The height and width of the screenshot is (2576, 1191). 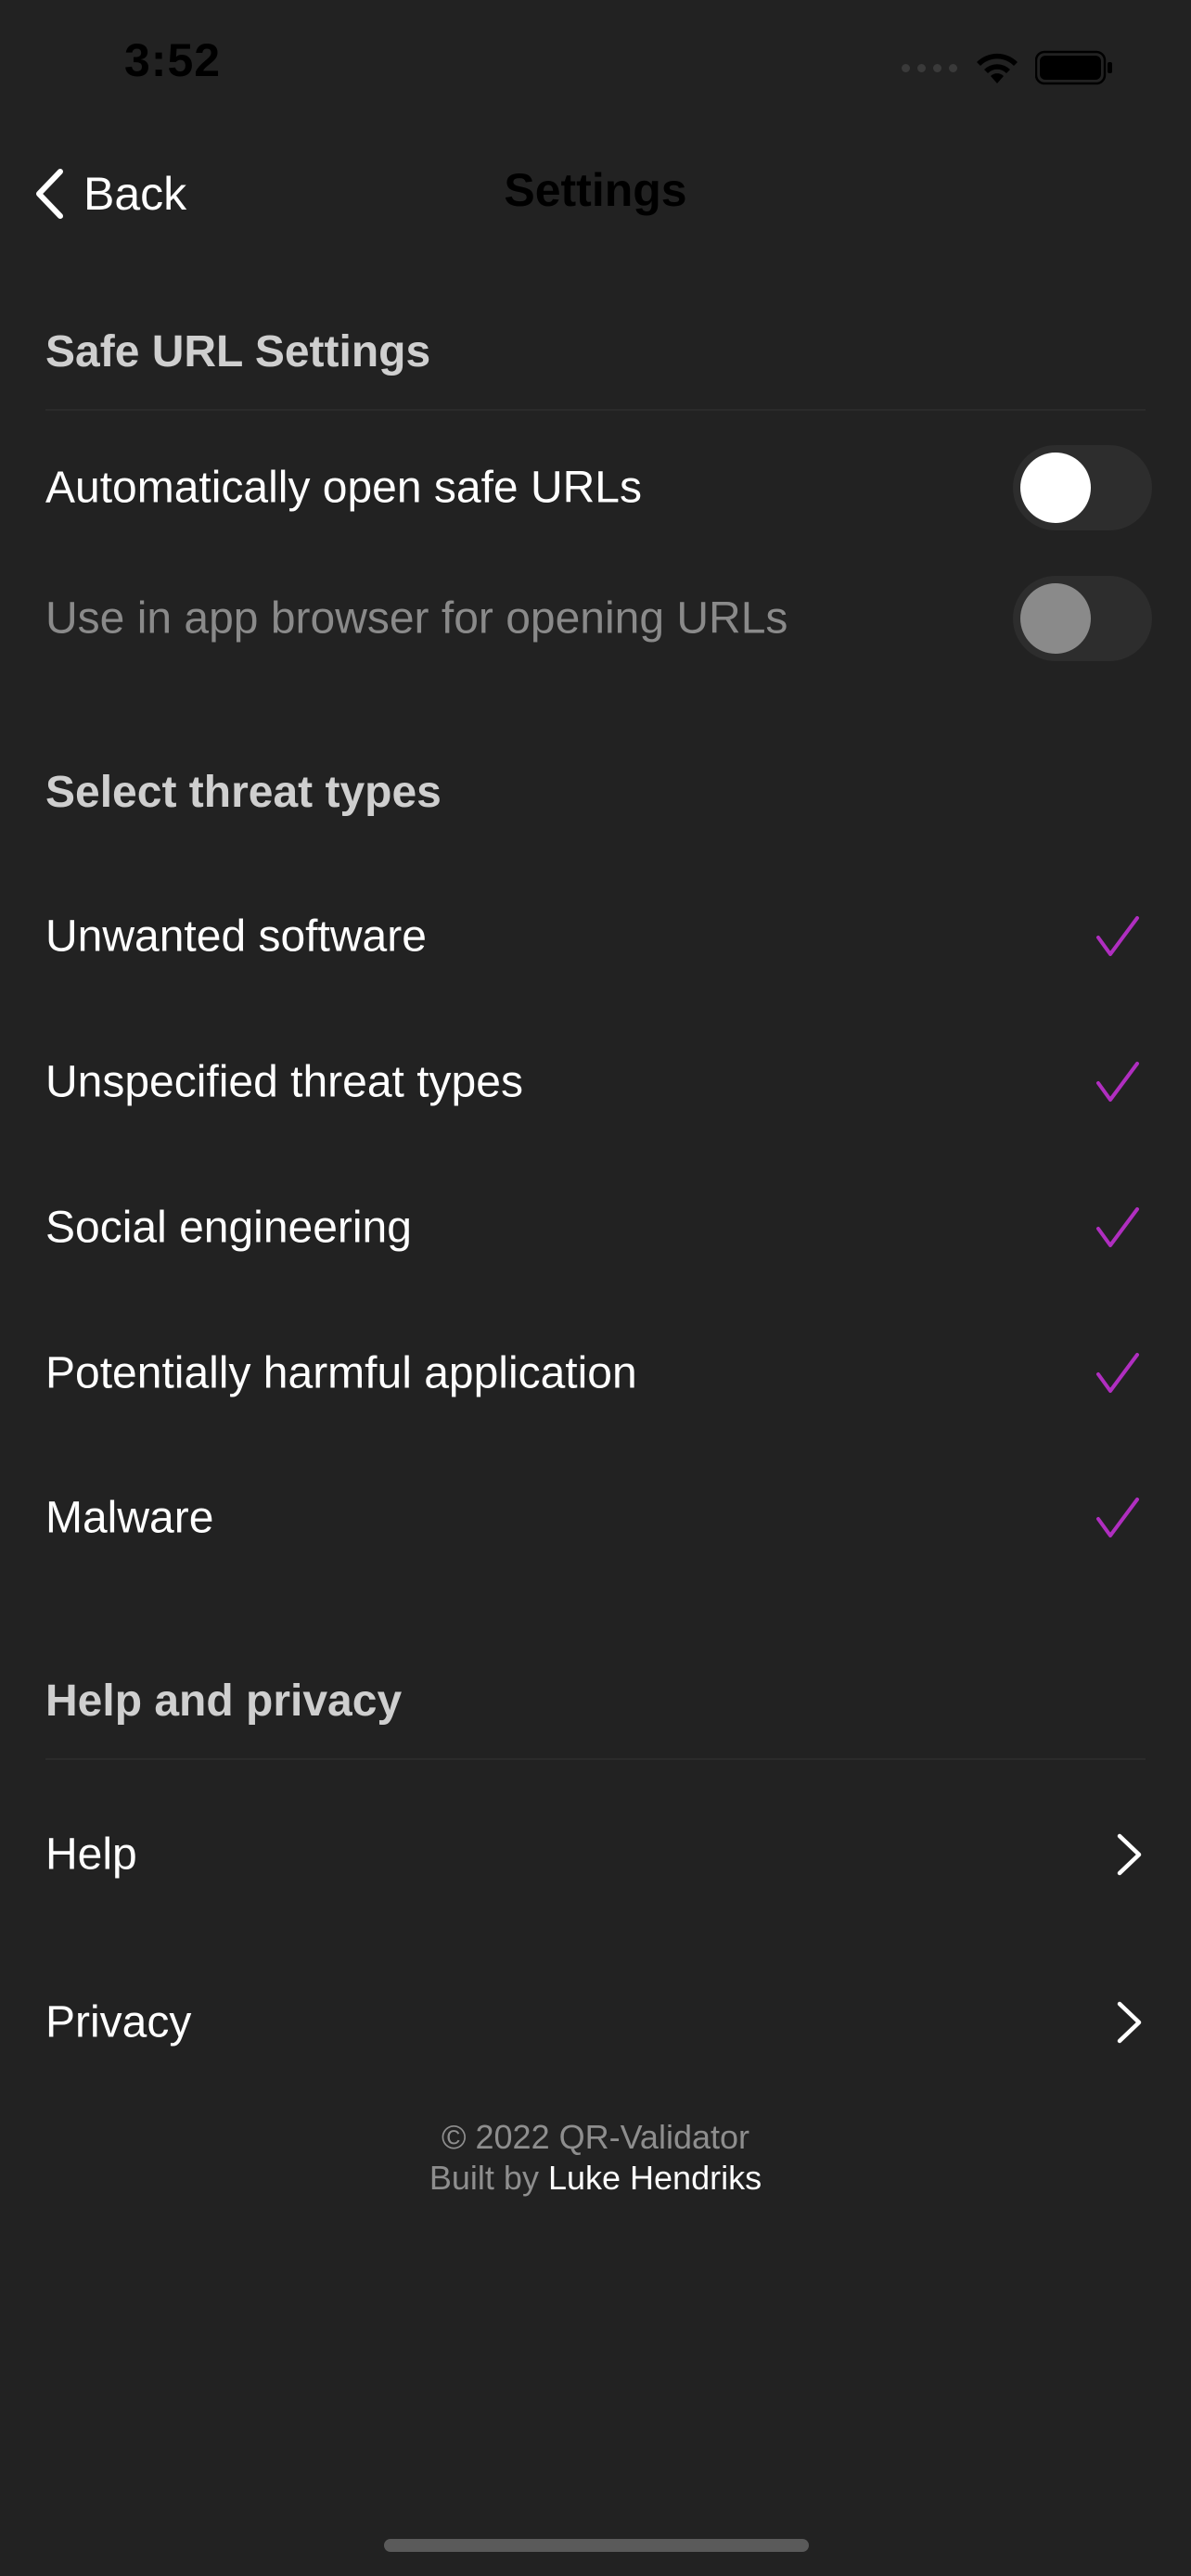 I want to click on threat-row-unwanted-software: Unwanted software, so click(x=595, y=937).